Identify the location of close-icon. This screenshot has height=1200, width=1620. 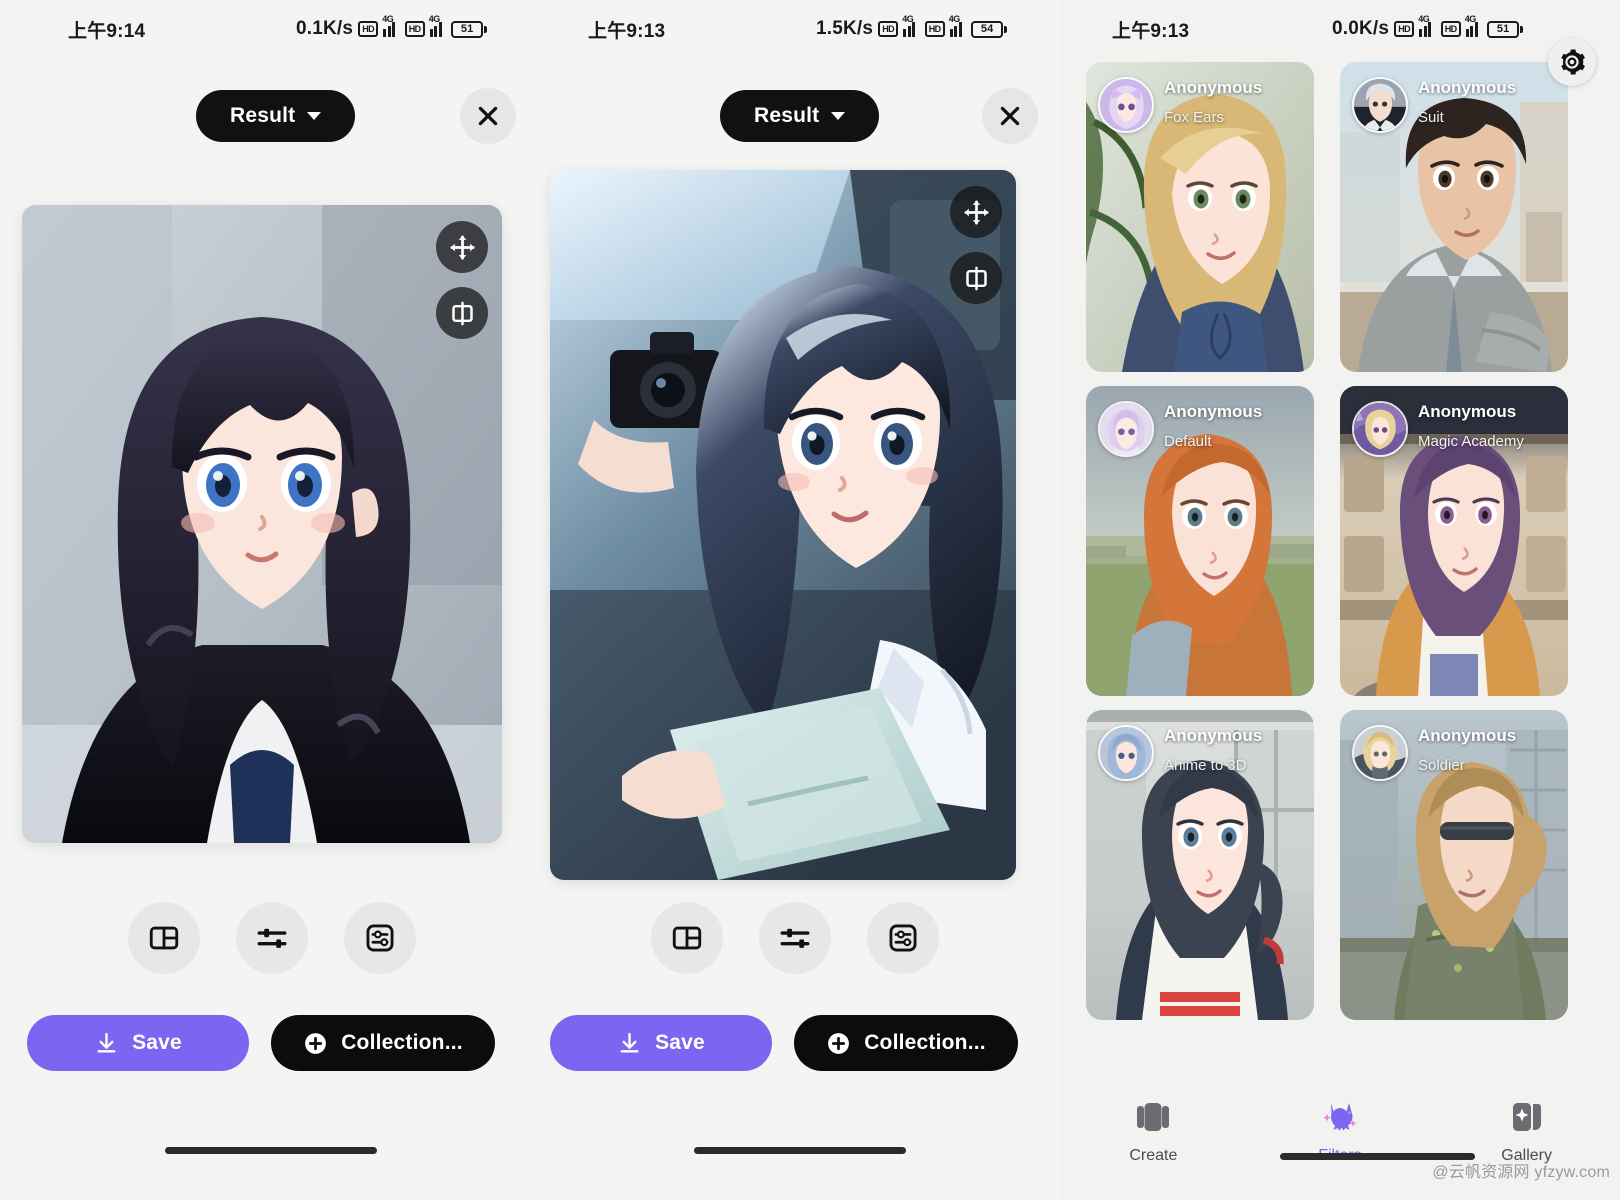
(488, 116).